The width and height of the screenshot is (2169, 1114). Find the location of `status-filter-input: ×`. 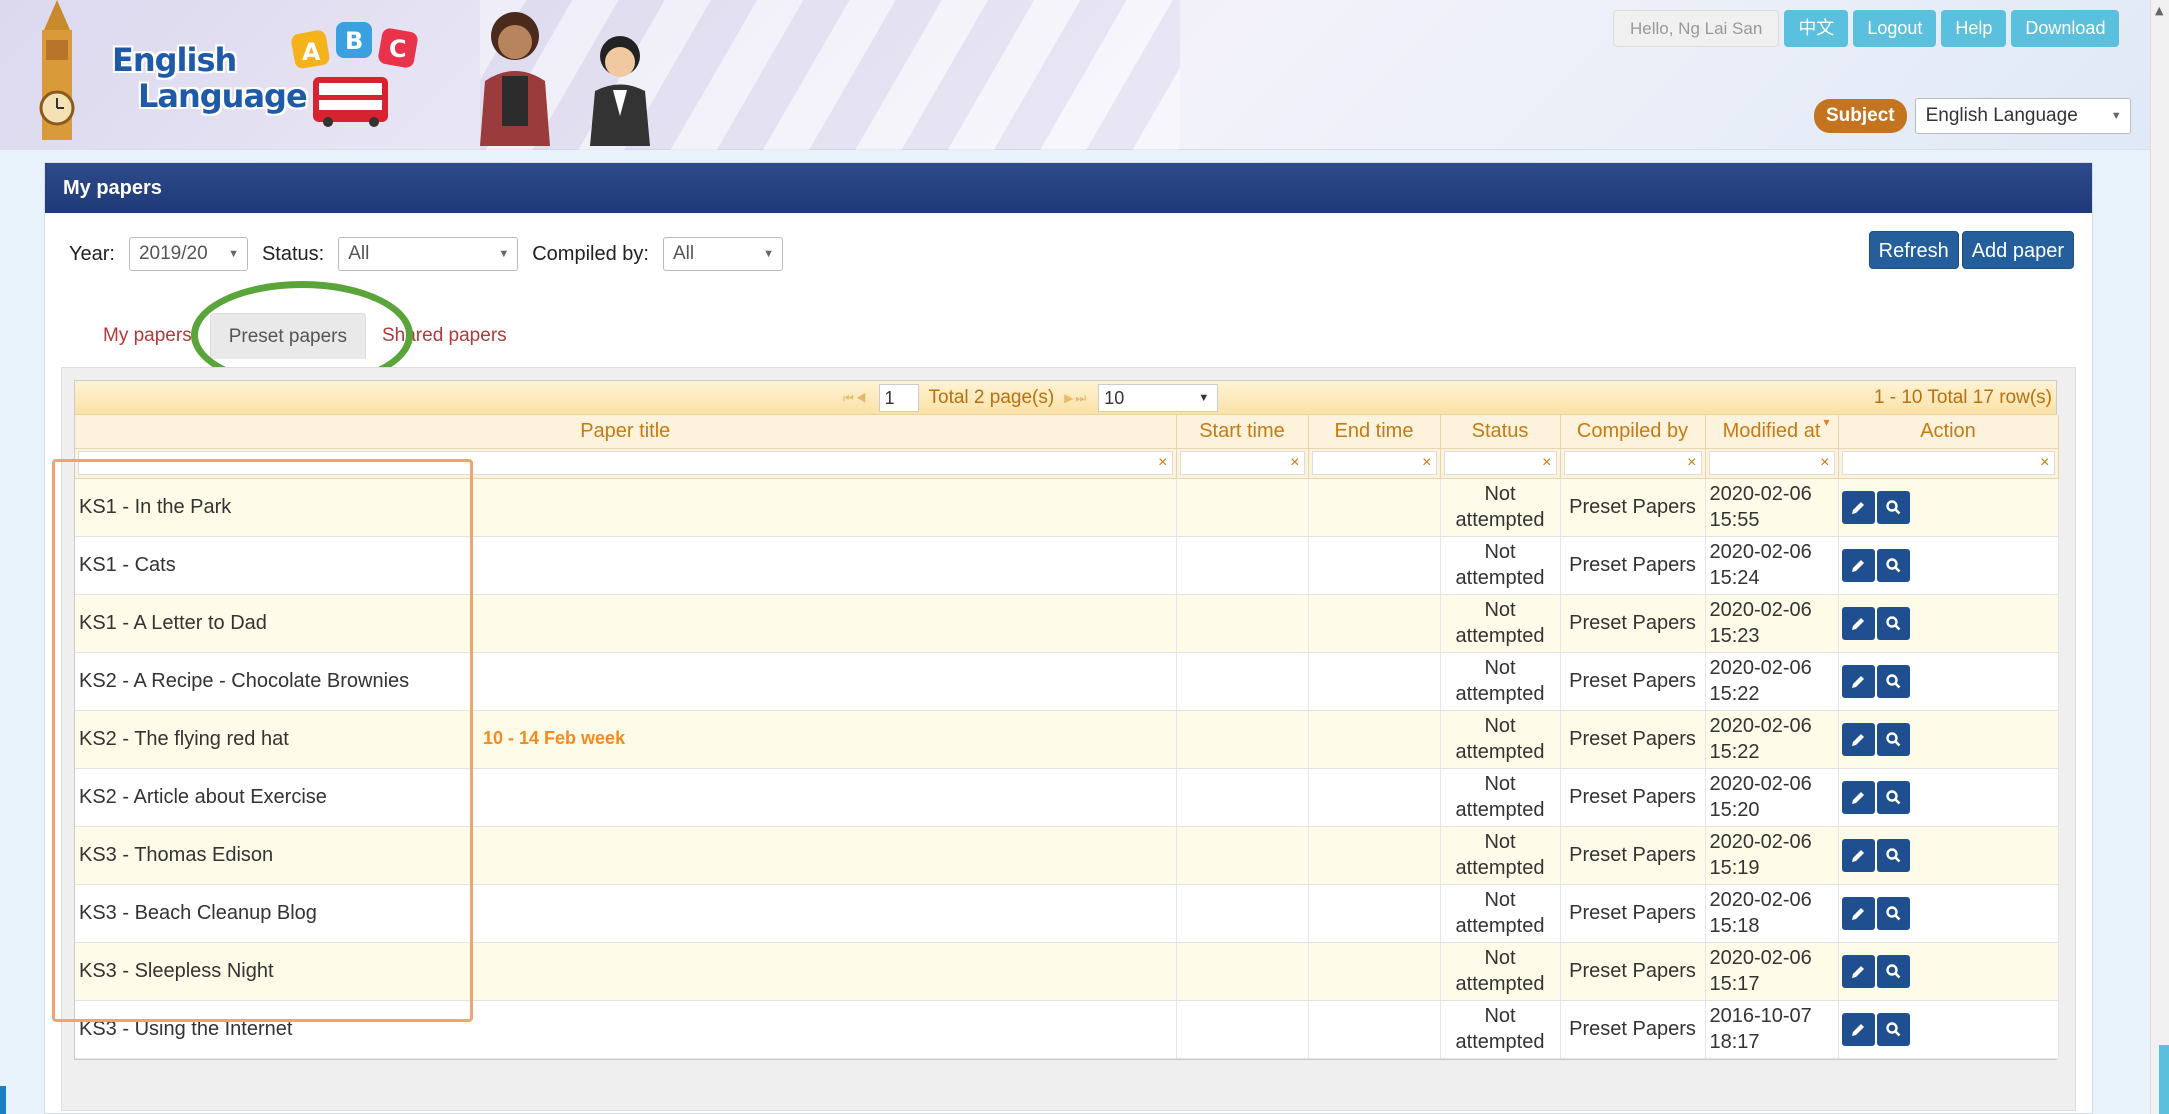

status-filter-input: × is located at coordinates (1500, 463).